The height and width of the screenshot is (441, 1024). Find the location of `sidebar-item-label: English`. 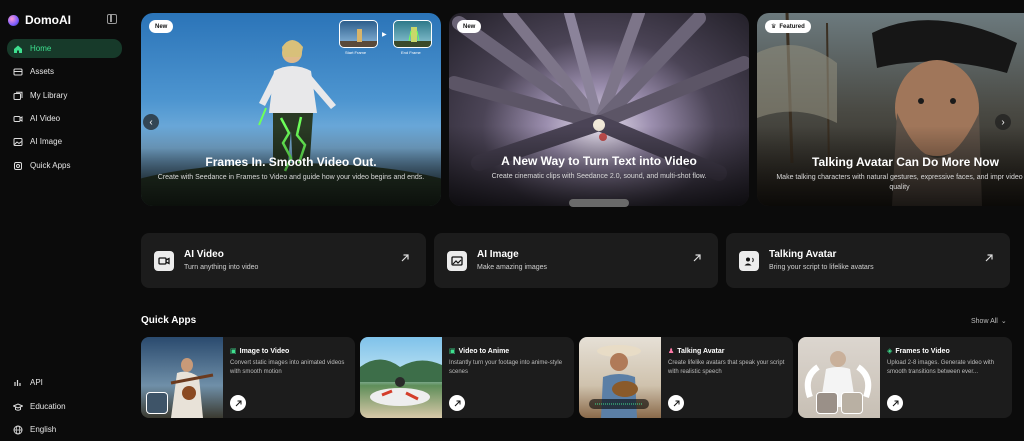

sidebar-item-label: English is located at coordinates (43, 429).